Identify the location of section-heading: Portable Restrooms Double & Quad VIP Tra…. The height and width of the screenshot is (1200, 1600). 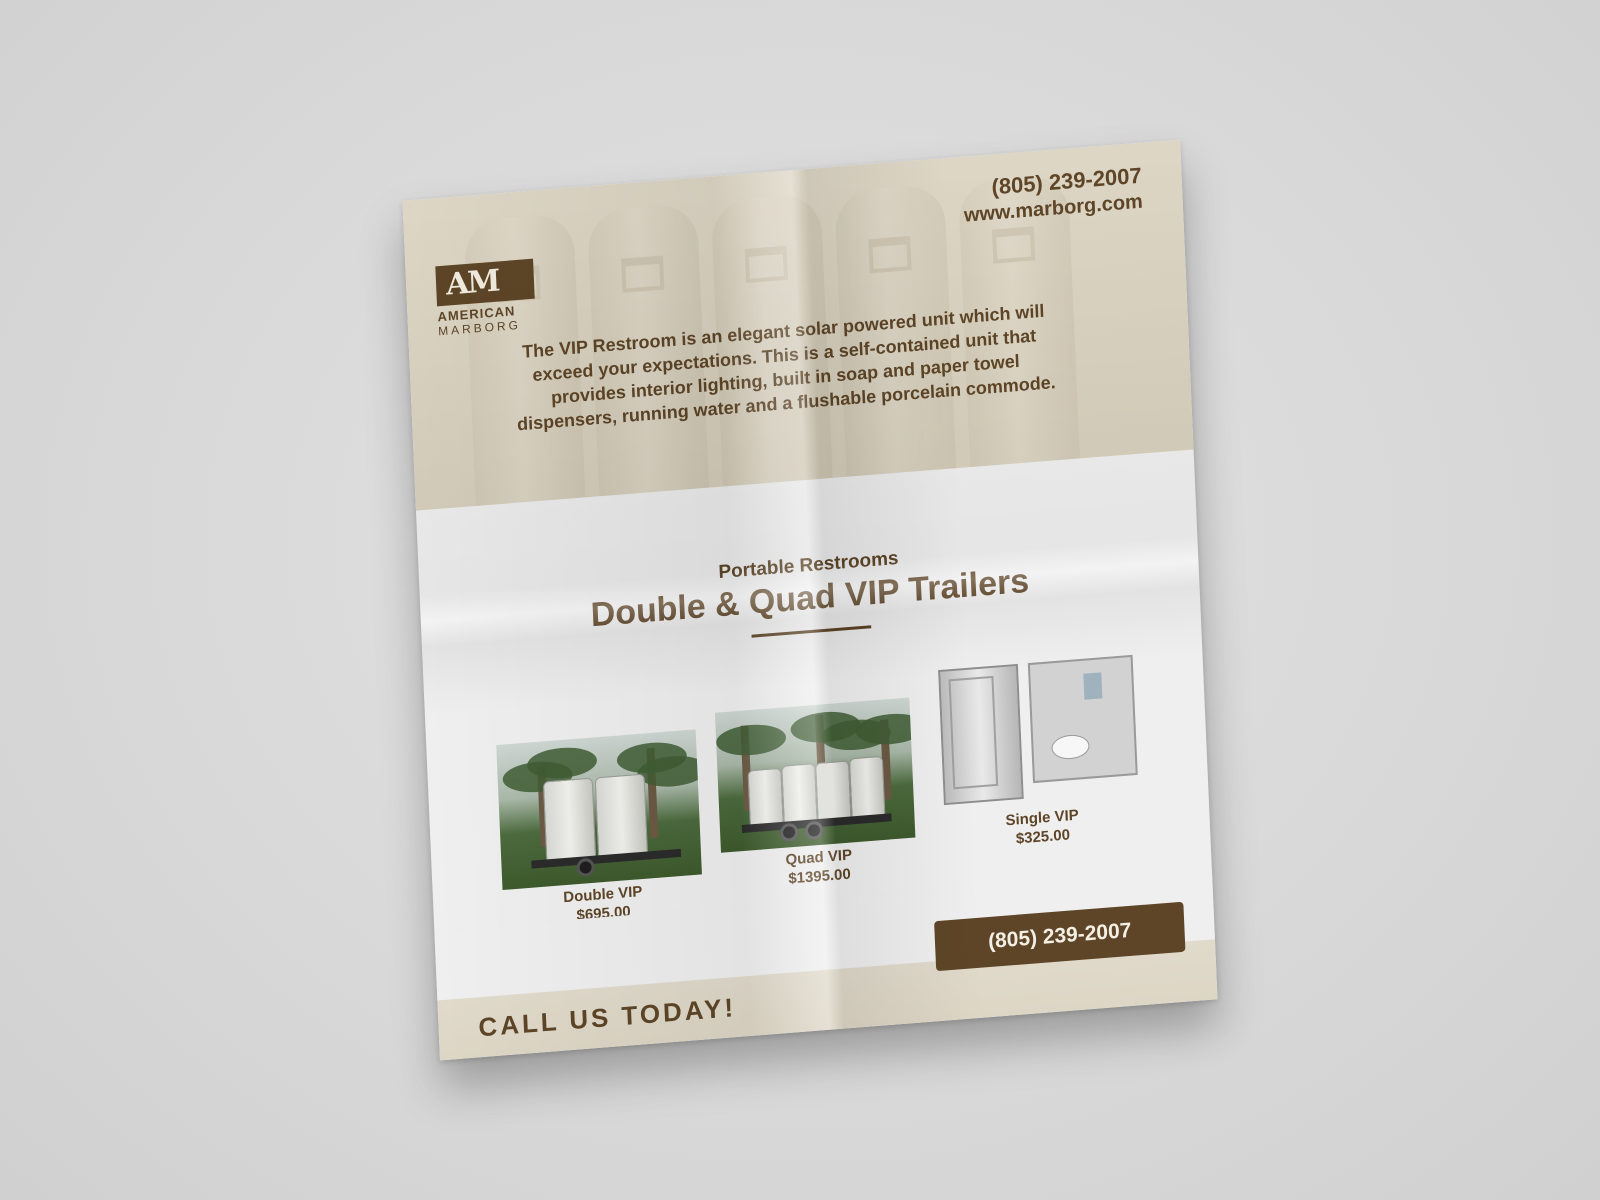
(809, 593).